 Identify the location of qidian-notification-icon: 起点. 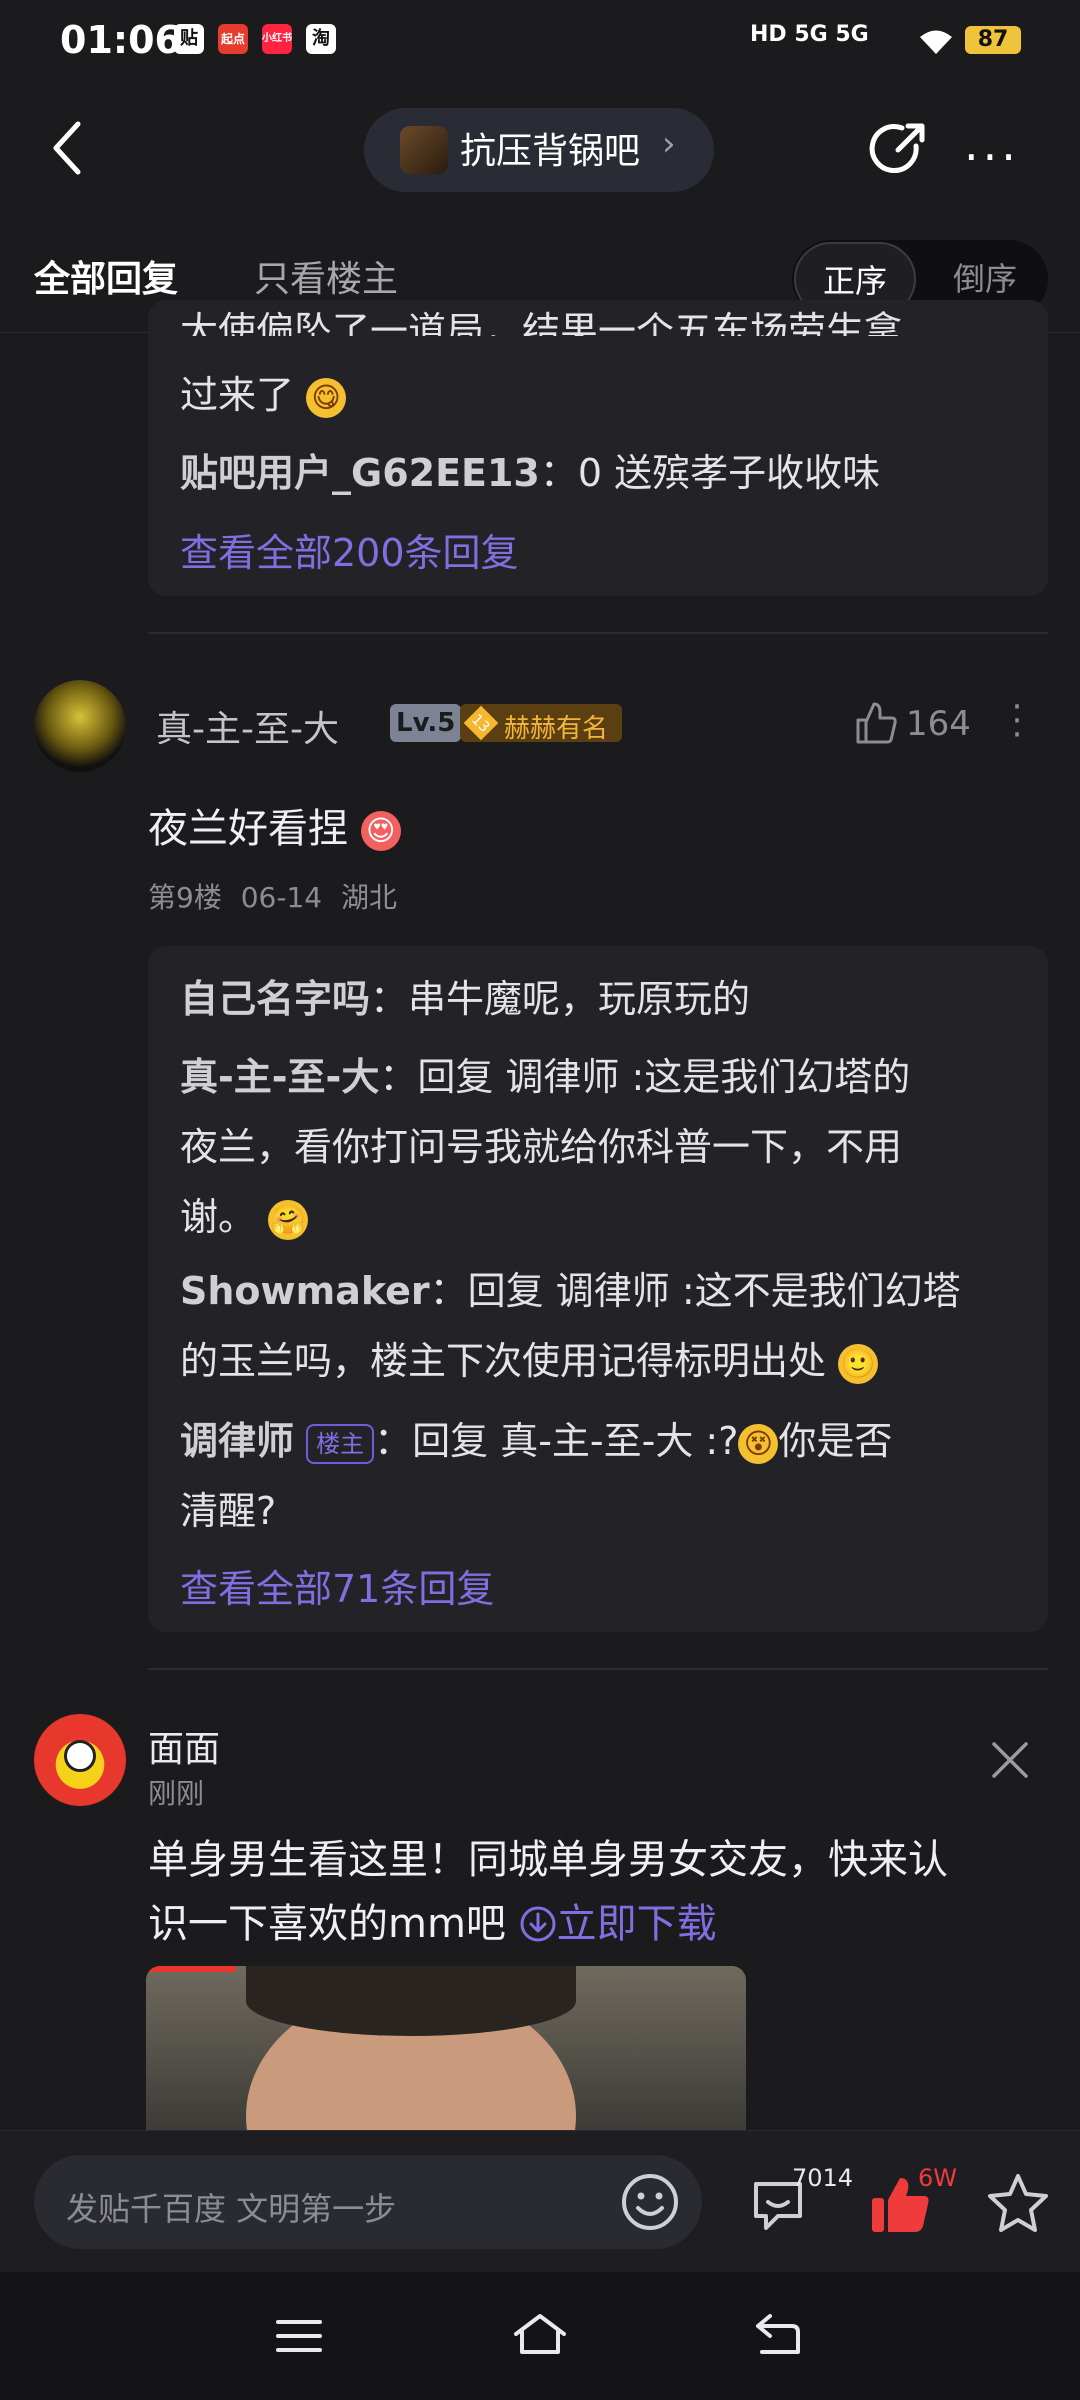
(233, 39).